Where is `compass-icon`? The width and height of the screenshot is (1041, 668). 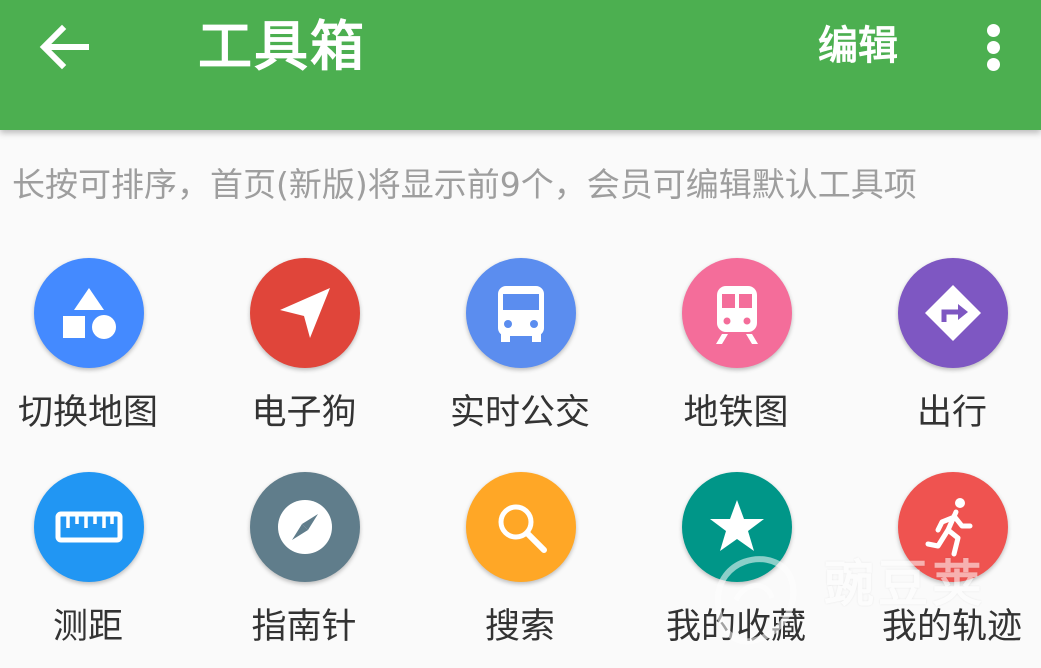
compass-icon is located at coordinates (305, 527).